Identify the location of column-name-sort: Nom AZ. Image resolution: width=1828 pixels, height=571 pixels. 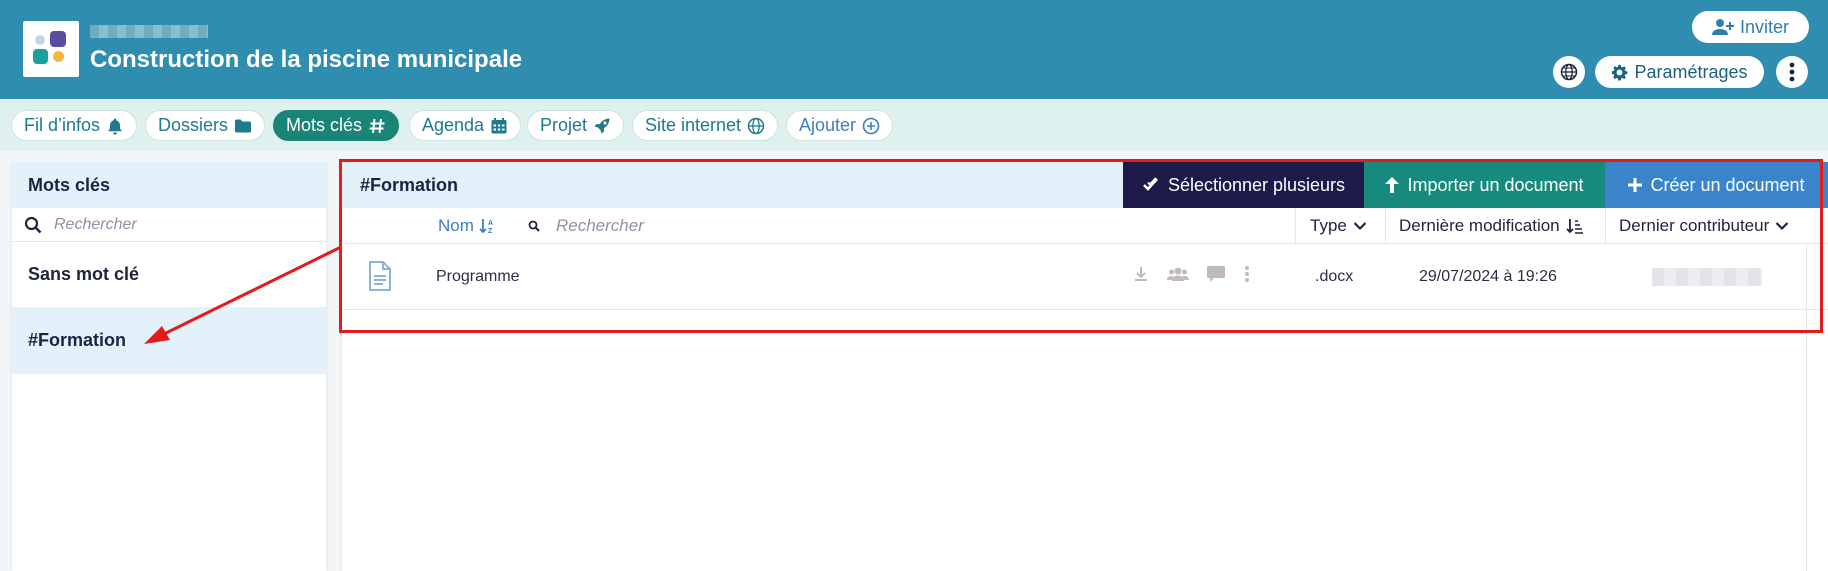
(467, 226).